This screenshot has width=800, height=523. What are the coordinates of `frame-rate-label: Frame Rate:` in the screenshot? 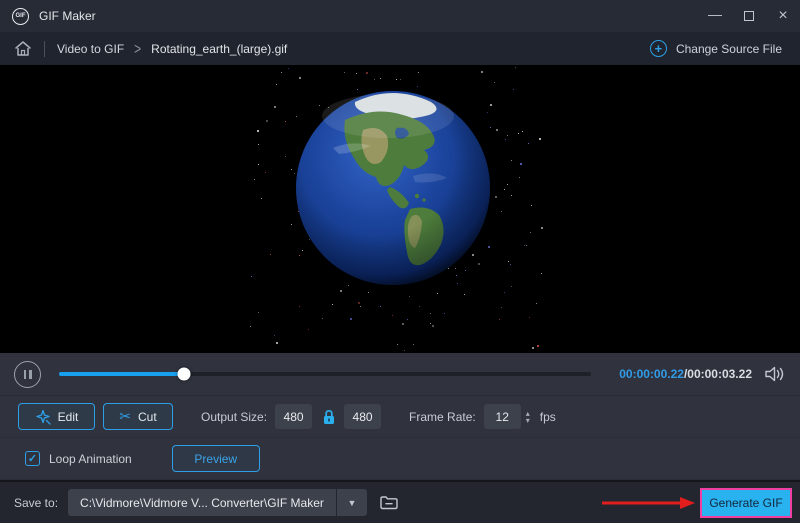 It's located at (442, 416).